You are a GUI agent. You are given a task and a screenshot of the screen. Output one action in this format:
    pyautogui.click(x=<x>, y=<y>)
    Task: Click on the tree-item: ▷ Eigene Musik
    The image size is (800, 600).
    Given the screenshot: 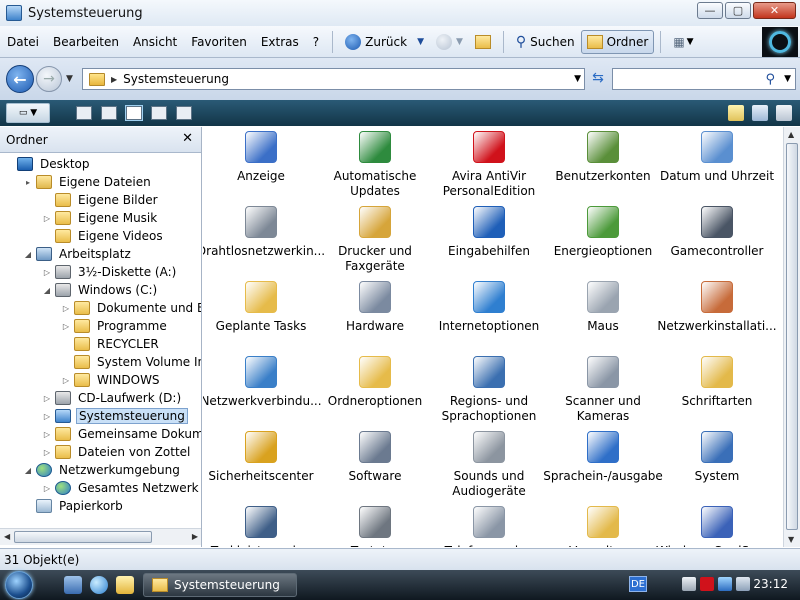 What is the action you would take?
    pyautogui.click(x=100, y=218)
    